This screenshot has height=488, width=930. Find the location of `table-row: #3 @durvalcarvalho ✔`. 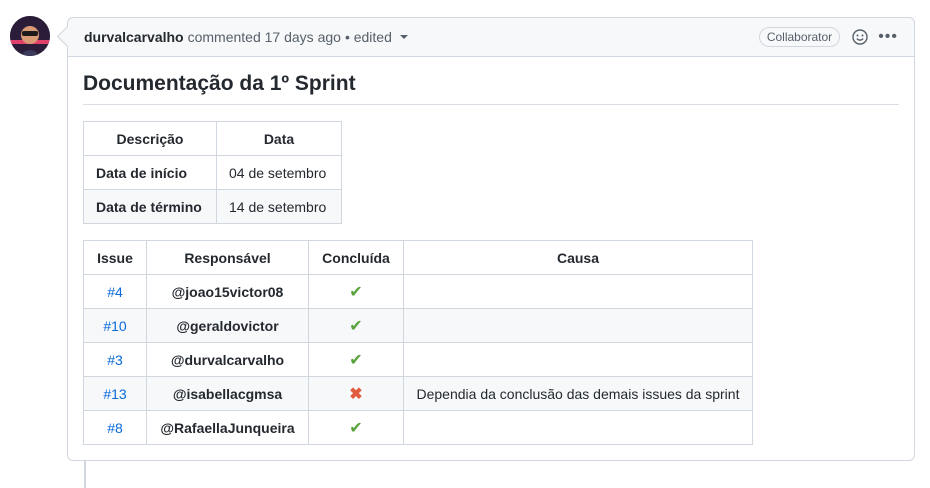

table-row: #3 @durvalcarvalho ✔ is located at coordinates (418, 359).